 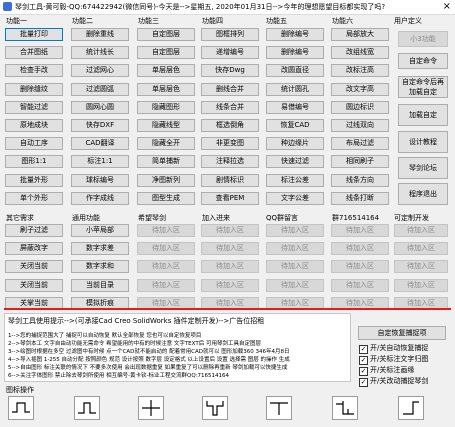 What do you see at coordinates (34, 180) in the screenshot?
I see `func-button-col1-8: 批量外形` at bounding box center [34, 180].